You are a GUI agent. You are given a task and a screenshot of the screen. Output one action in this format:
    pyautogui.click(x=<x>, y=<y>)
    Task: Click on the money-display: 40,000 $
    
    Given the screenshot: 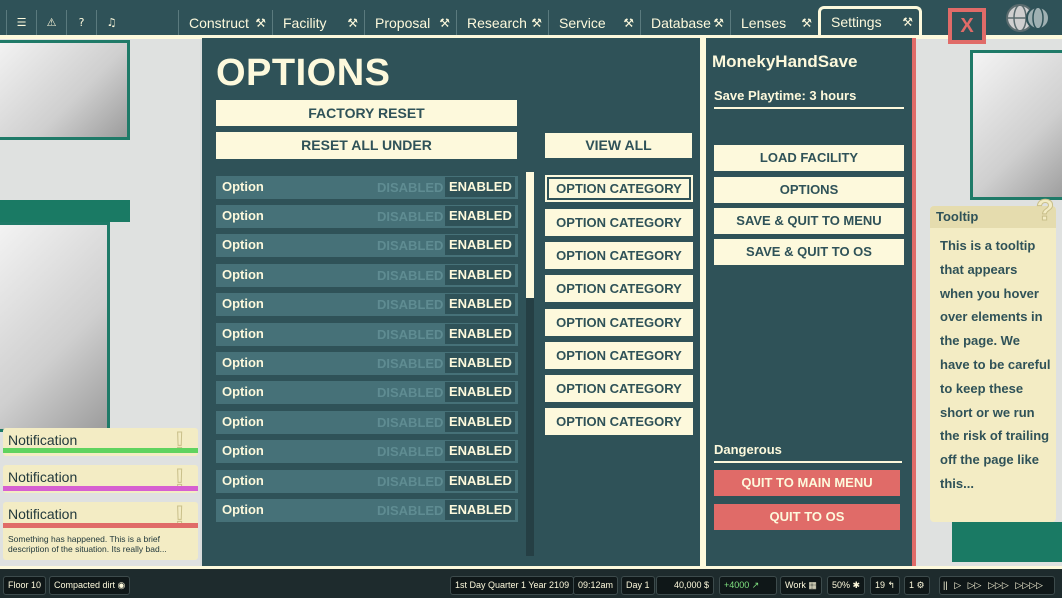 What is the action you would take?
    pyautogui.click(x=685, y=585)
    